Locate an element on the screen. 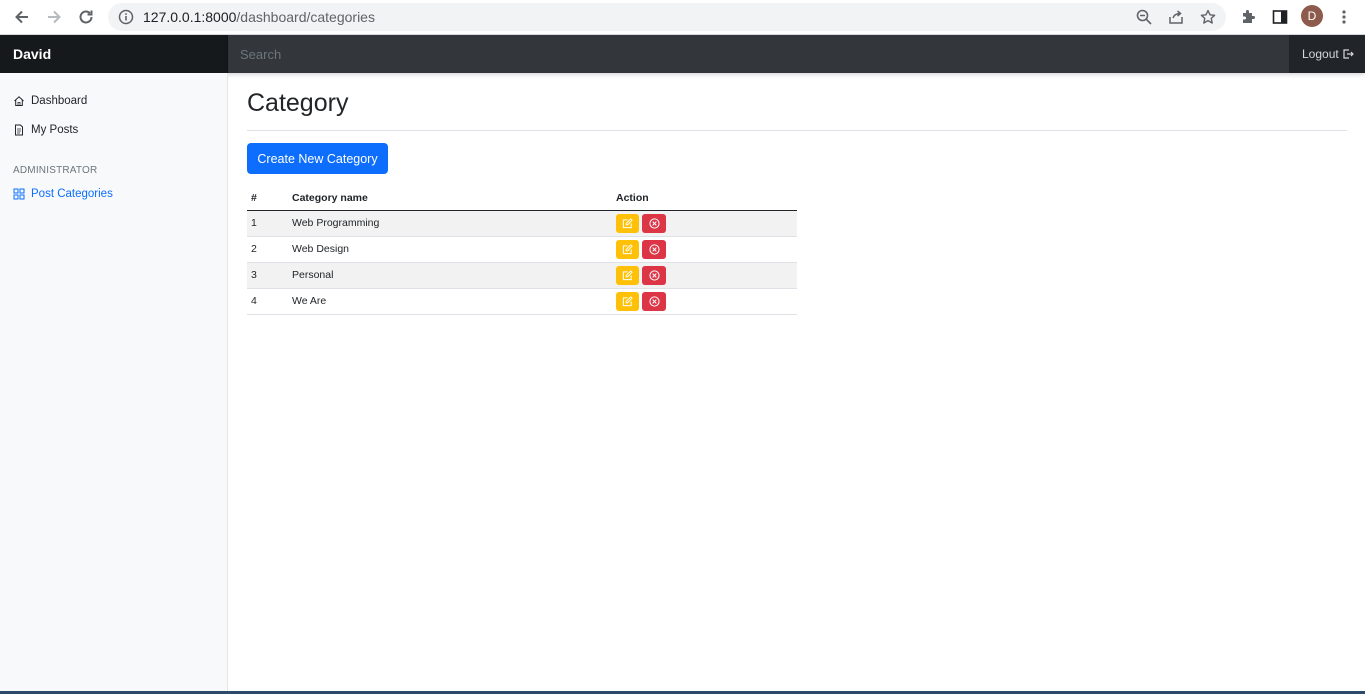 This screenshot has height=694, width=1365. side-panel-icon is located at coordinates (1280, 17).